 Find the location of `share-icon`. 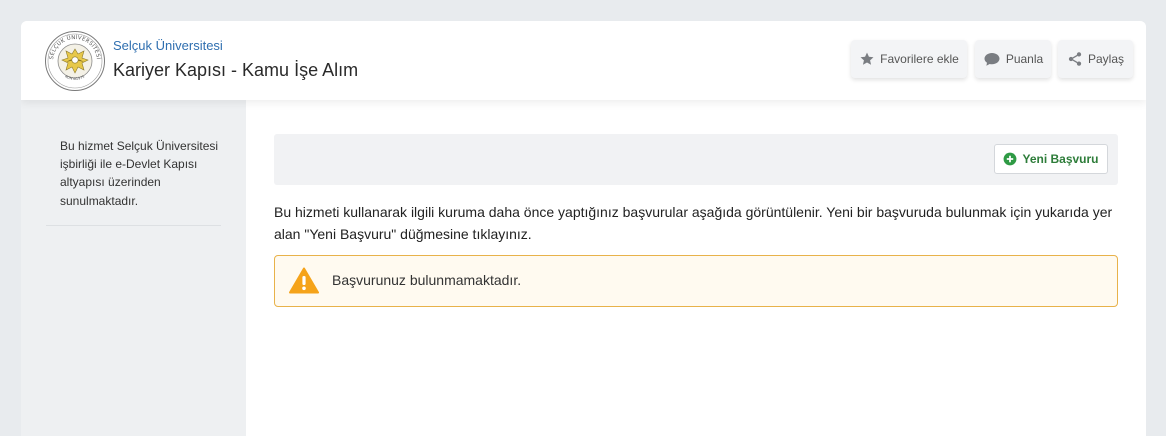

share-icon is located at coordinates (1075, 59).